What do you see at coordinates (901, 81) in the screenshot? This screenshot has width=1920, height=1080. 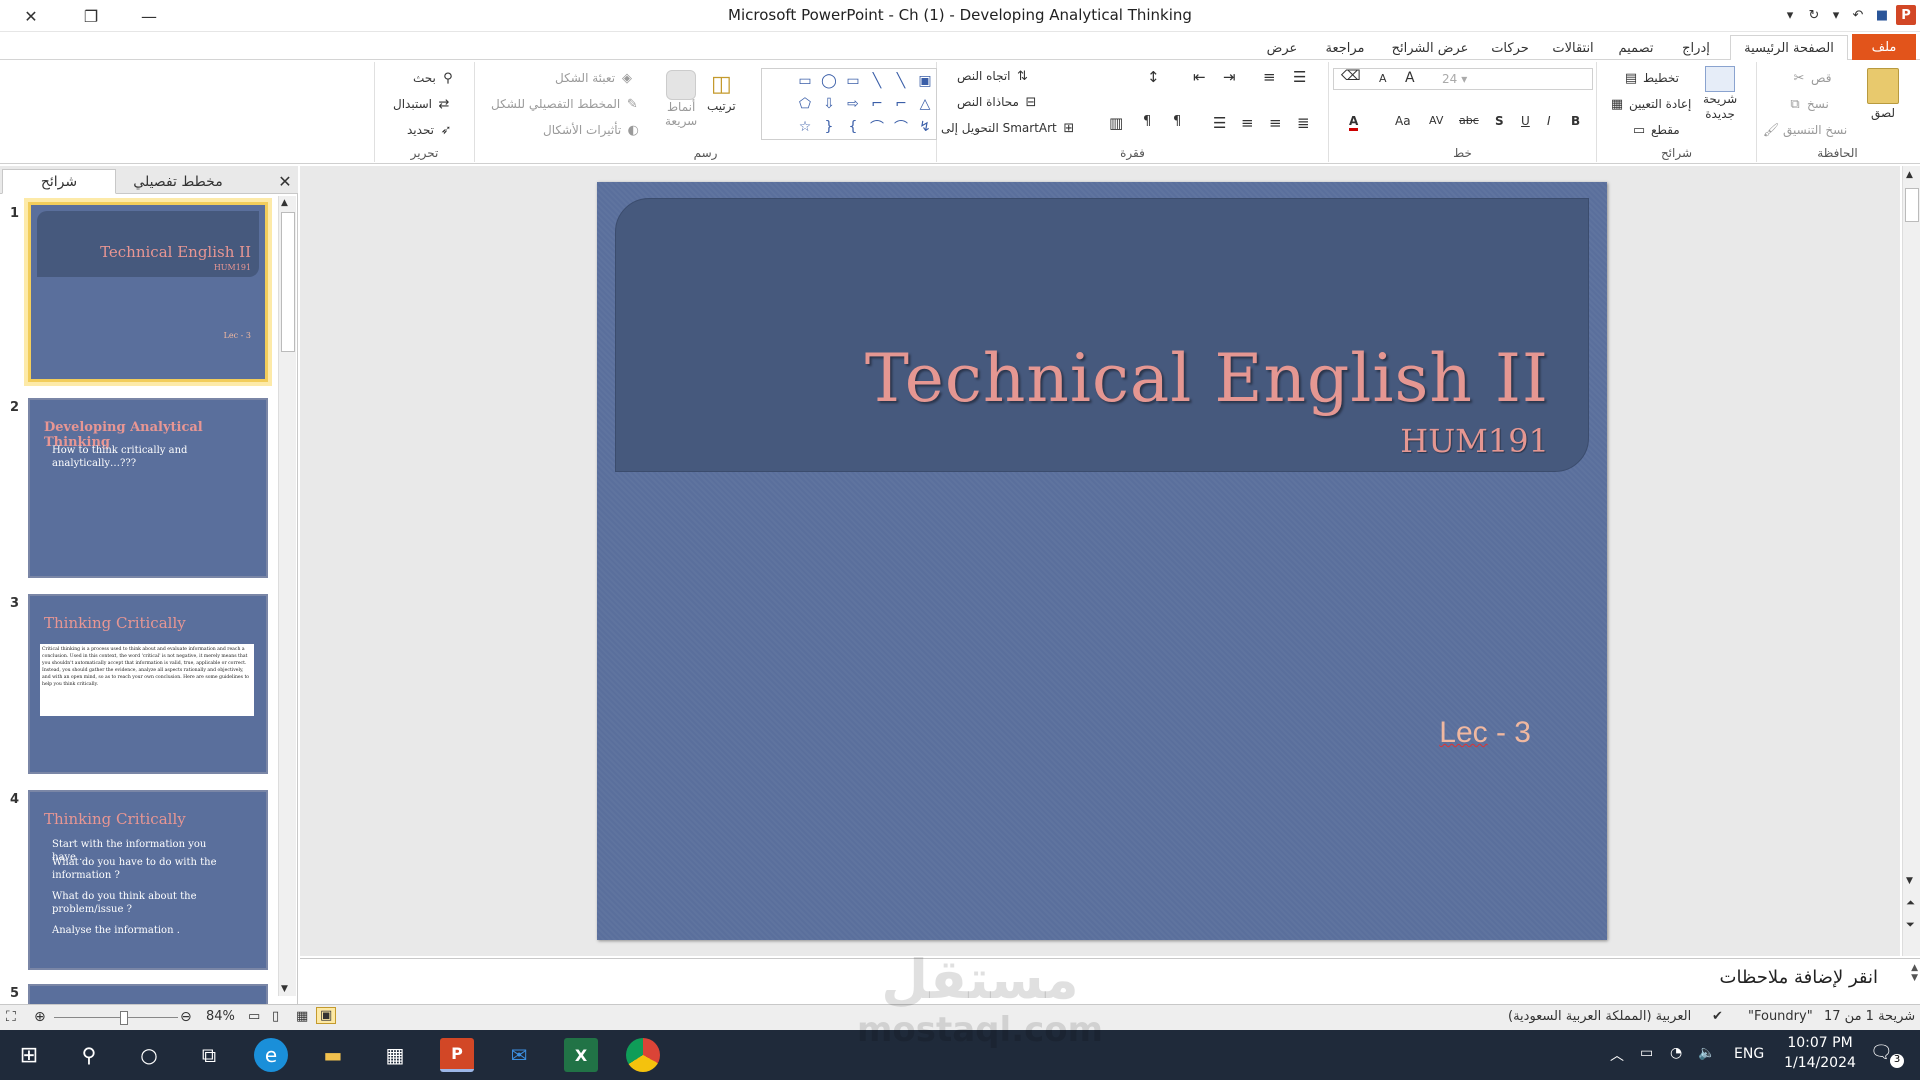 I see `shape-line-icon: ╲` at bounding box center [901, 81].